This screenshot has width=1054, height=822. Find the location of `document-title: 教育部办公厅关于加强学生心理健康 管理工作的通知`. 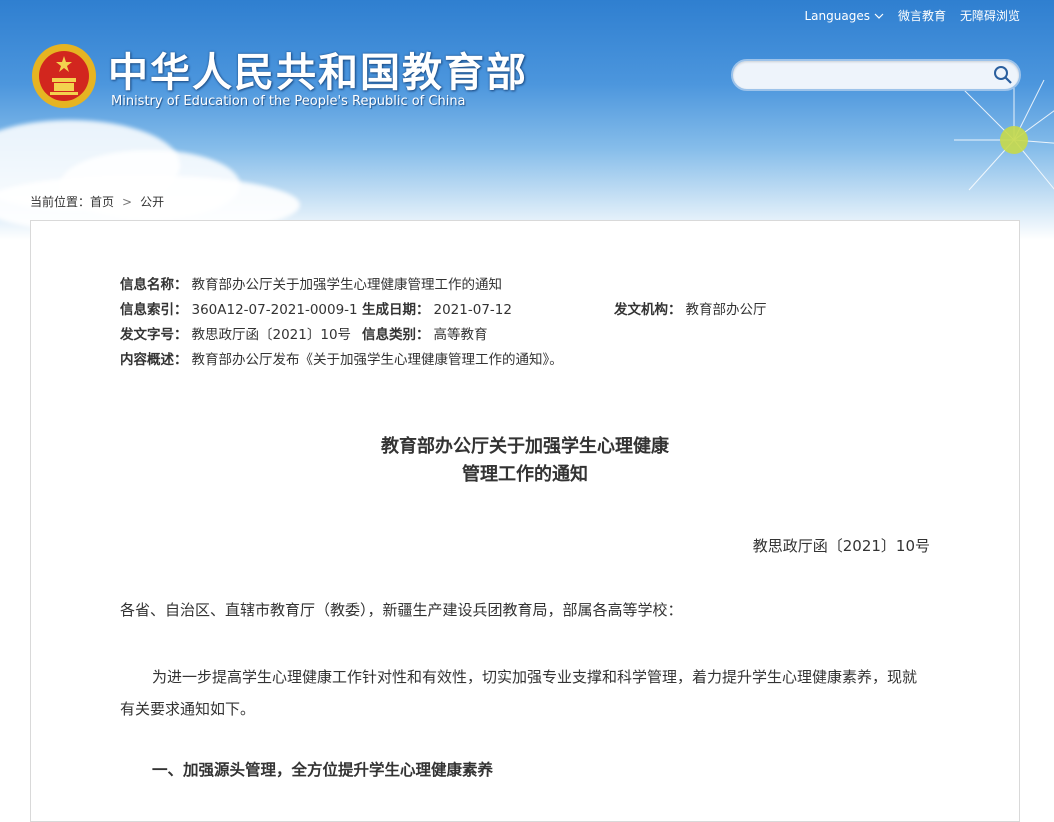

document-title: 教育部办公厅关于加强学生心理健康 管理工作的通知 is located at coordinates (525, 461).